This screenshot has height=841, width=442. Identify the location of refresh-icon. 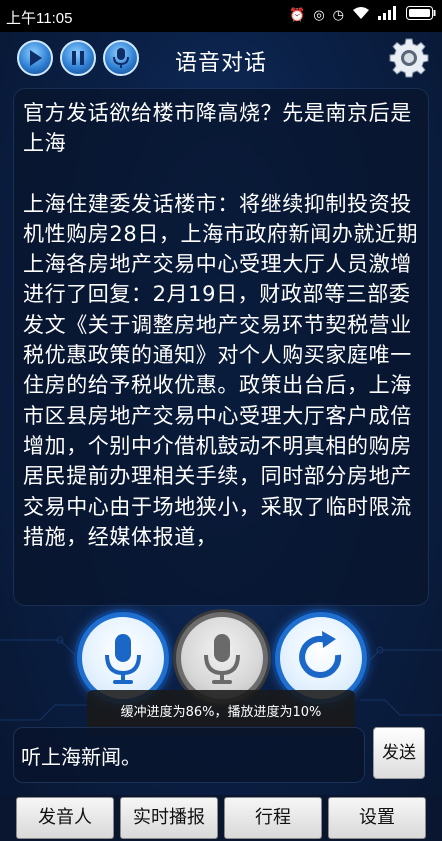
(320, 654).